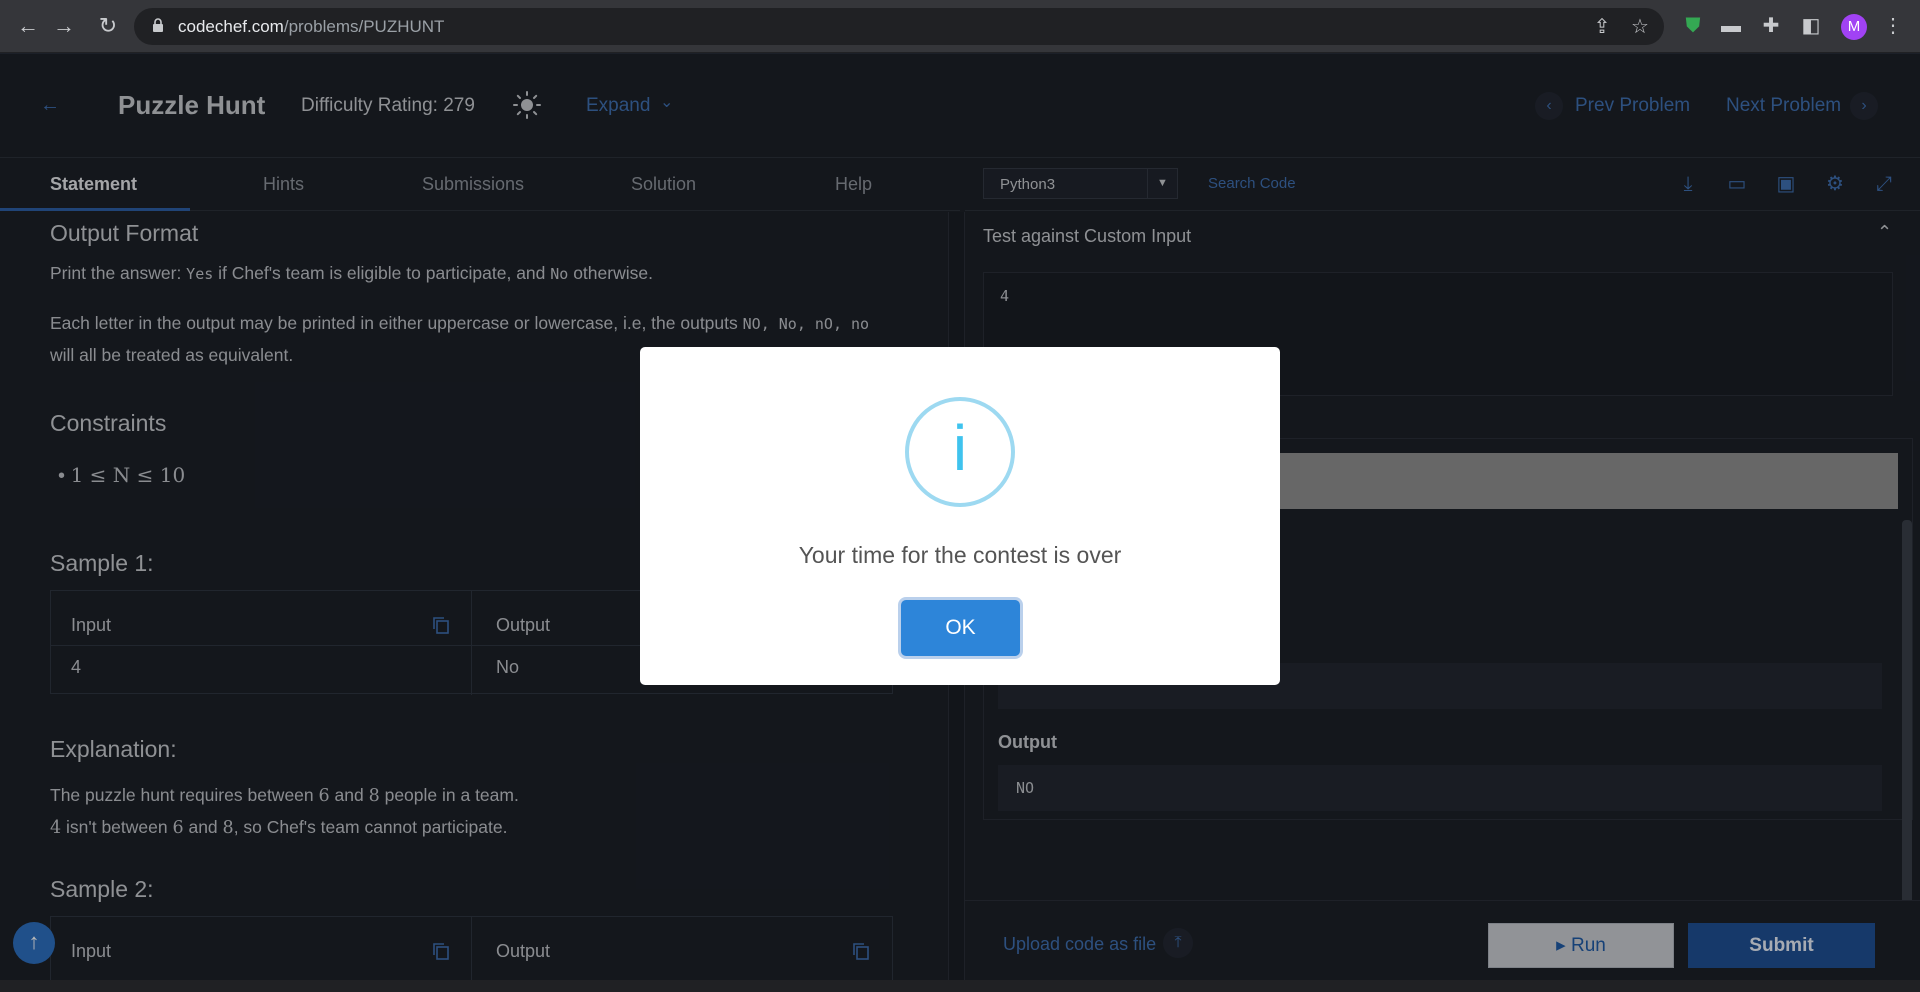 Image resolution: width=1920 pixels, height=992 pixels. What do you see at coordinates (1771, 26) in the screenshot?
I see `puzzle-extensions-icon: ✚` at bounding box center [1771, 26].